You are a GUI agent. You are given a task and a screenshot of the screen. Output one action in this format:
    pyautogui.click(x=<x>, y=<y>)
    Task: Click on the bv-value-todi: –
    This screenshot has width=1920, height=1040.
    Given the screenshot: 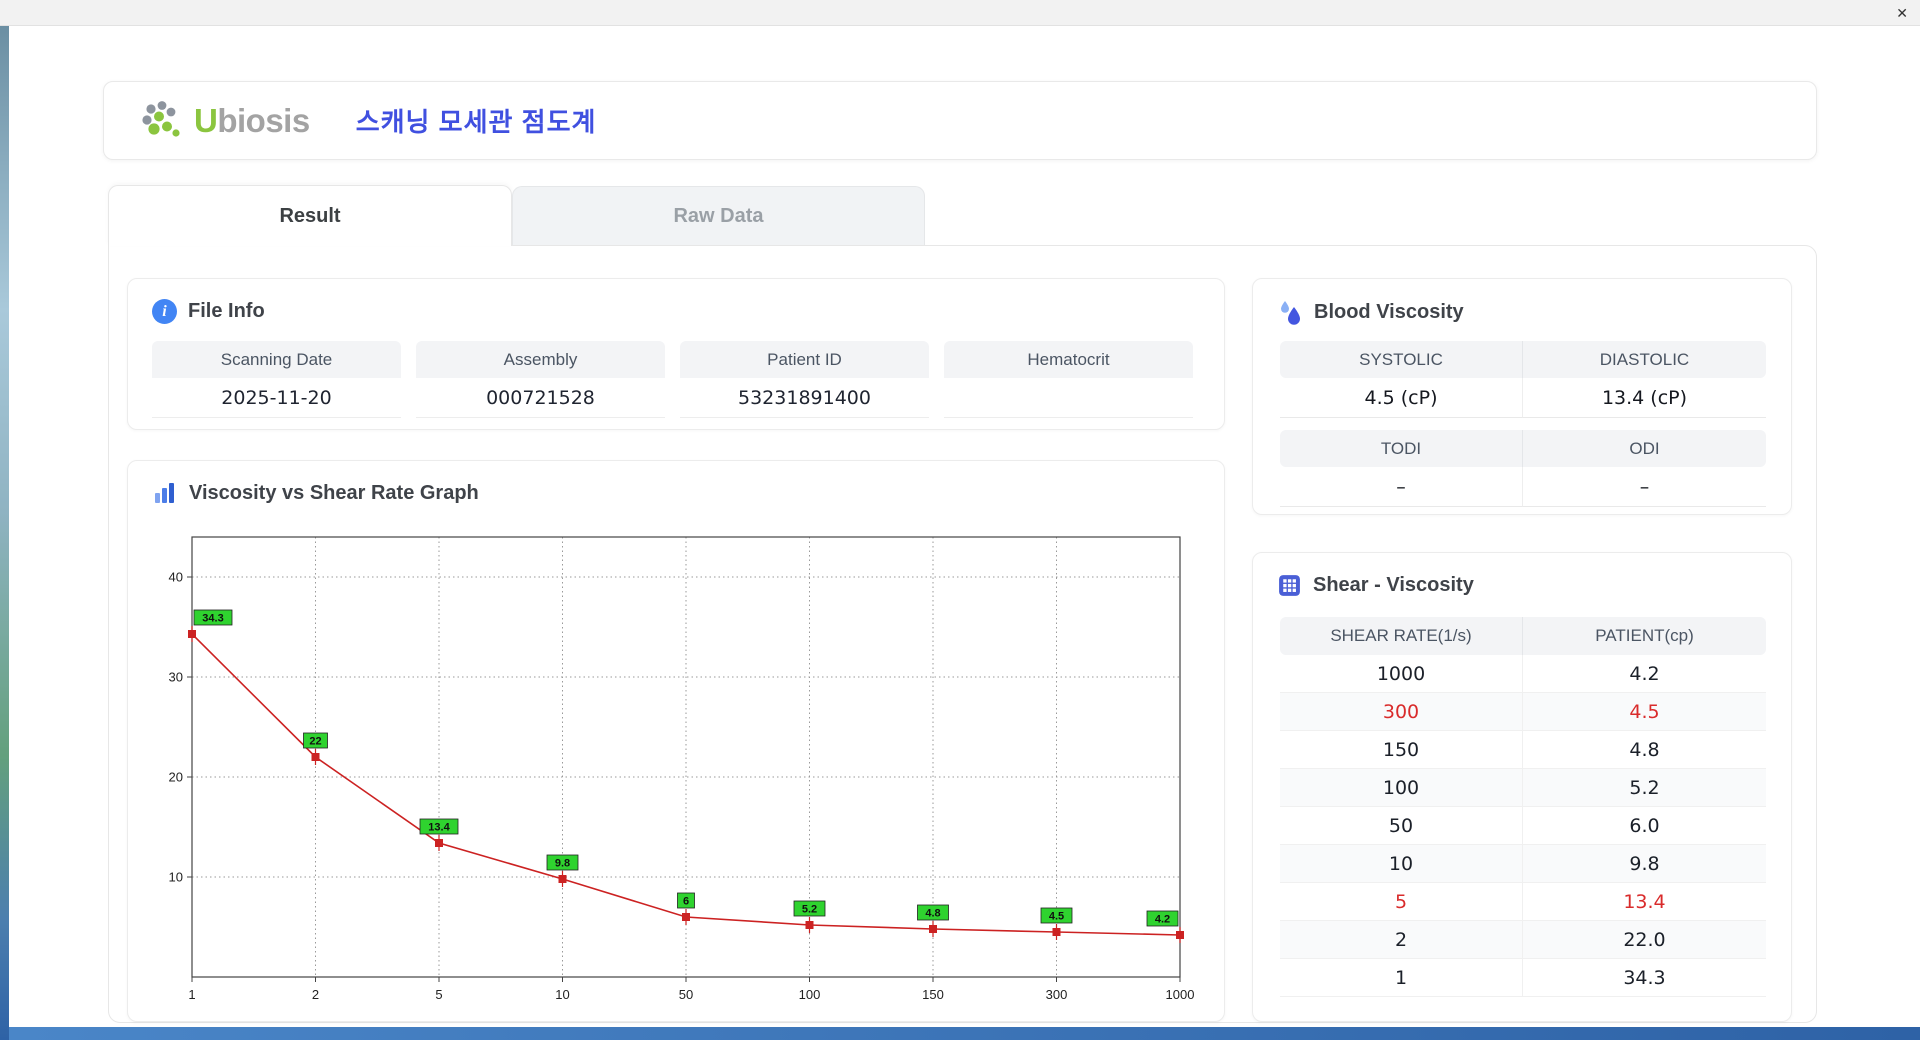 What is the action you would take?
    pyautogui.click(x=1401, y=487)
    